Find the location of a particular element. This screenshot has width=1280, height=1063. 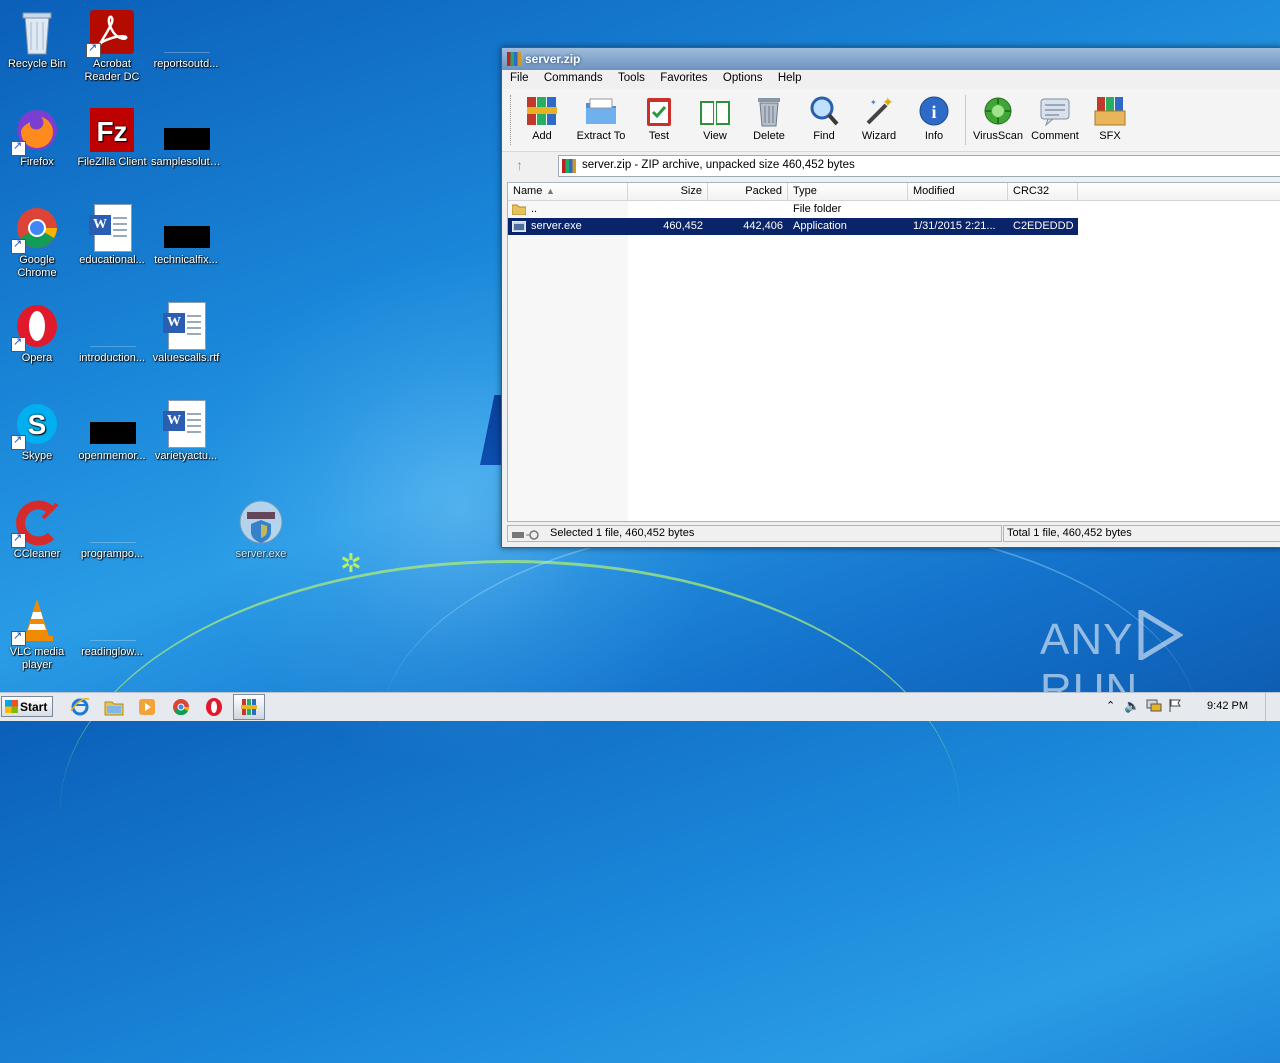

column-header-type: Type is located at coordinates (848, 191).